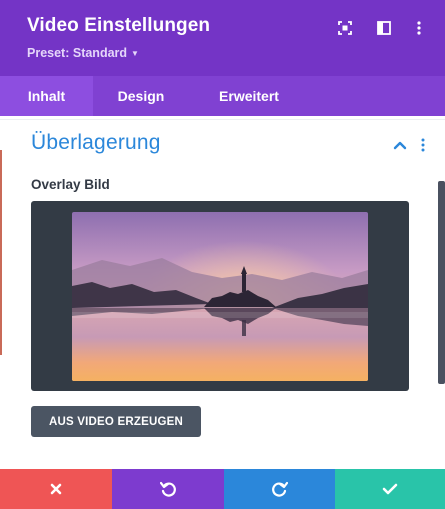 This screenshot has height=509, width=445. What do you see at coordinates (135, 53) in the screenshot?
I see `caret-down-icon: ▼` at bounding box center [135, 53].